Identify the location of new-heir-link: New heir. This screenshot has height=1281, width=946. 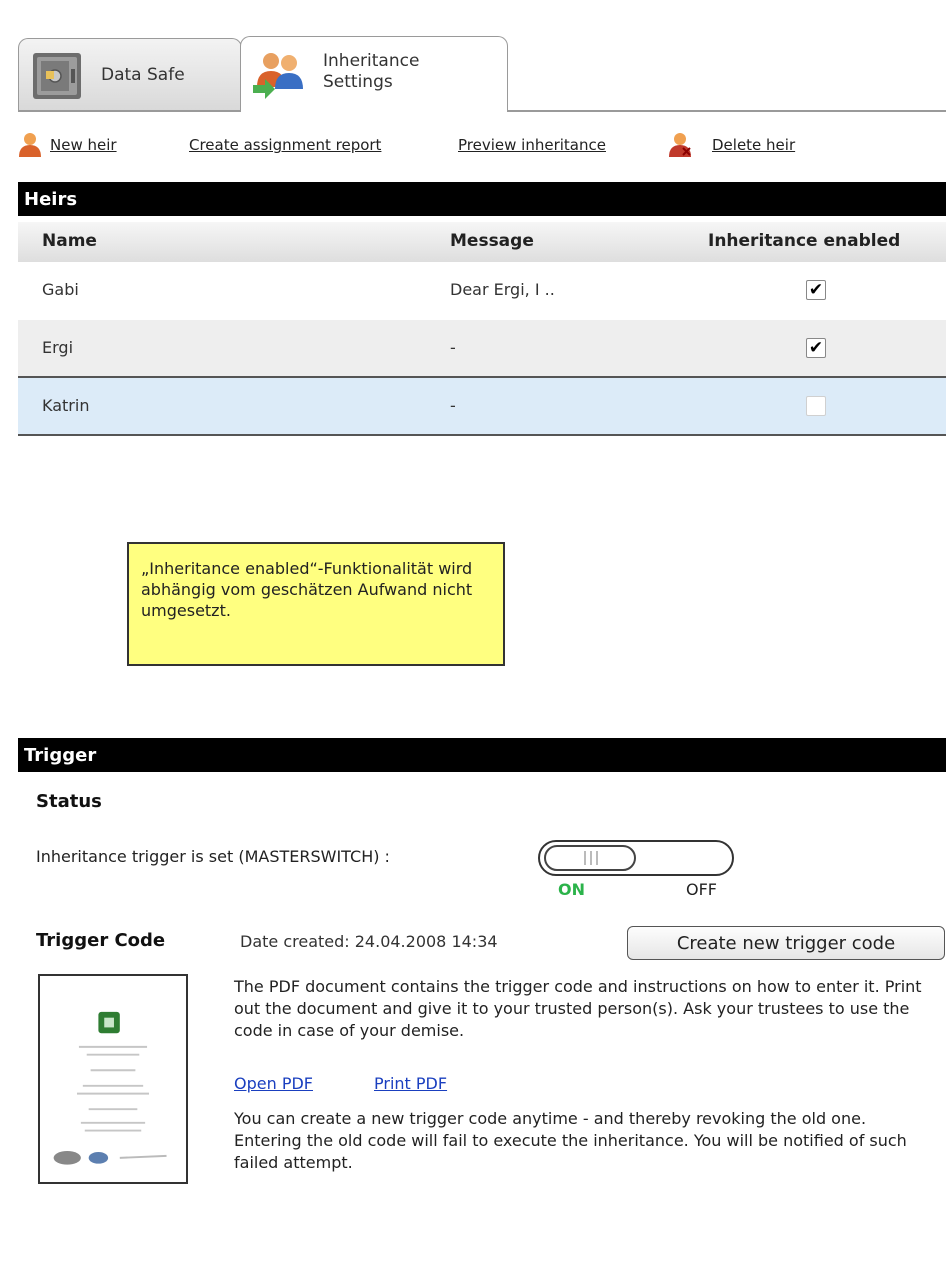
(83, 145).